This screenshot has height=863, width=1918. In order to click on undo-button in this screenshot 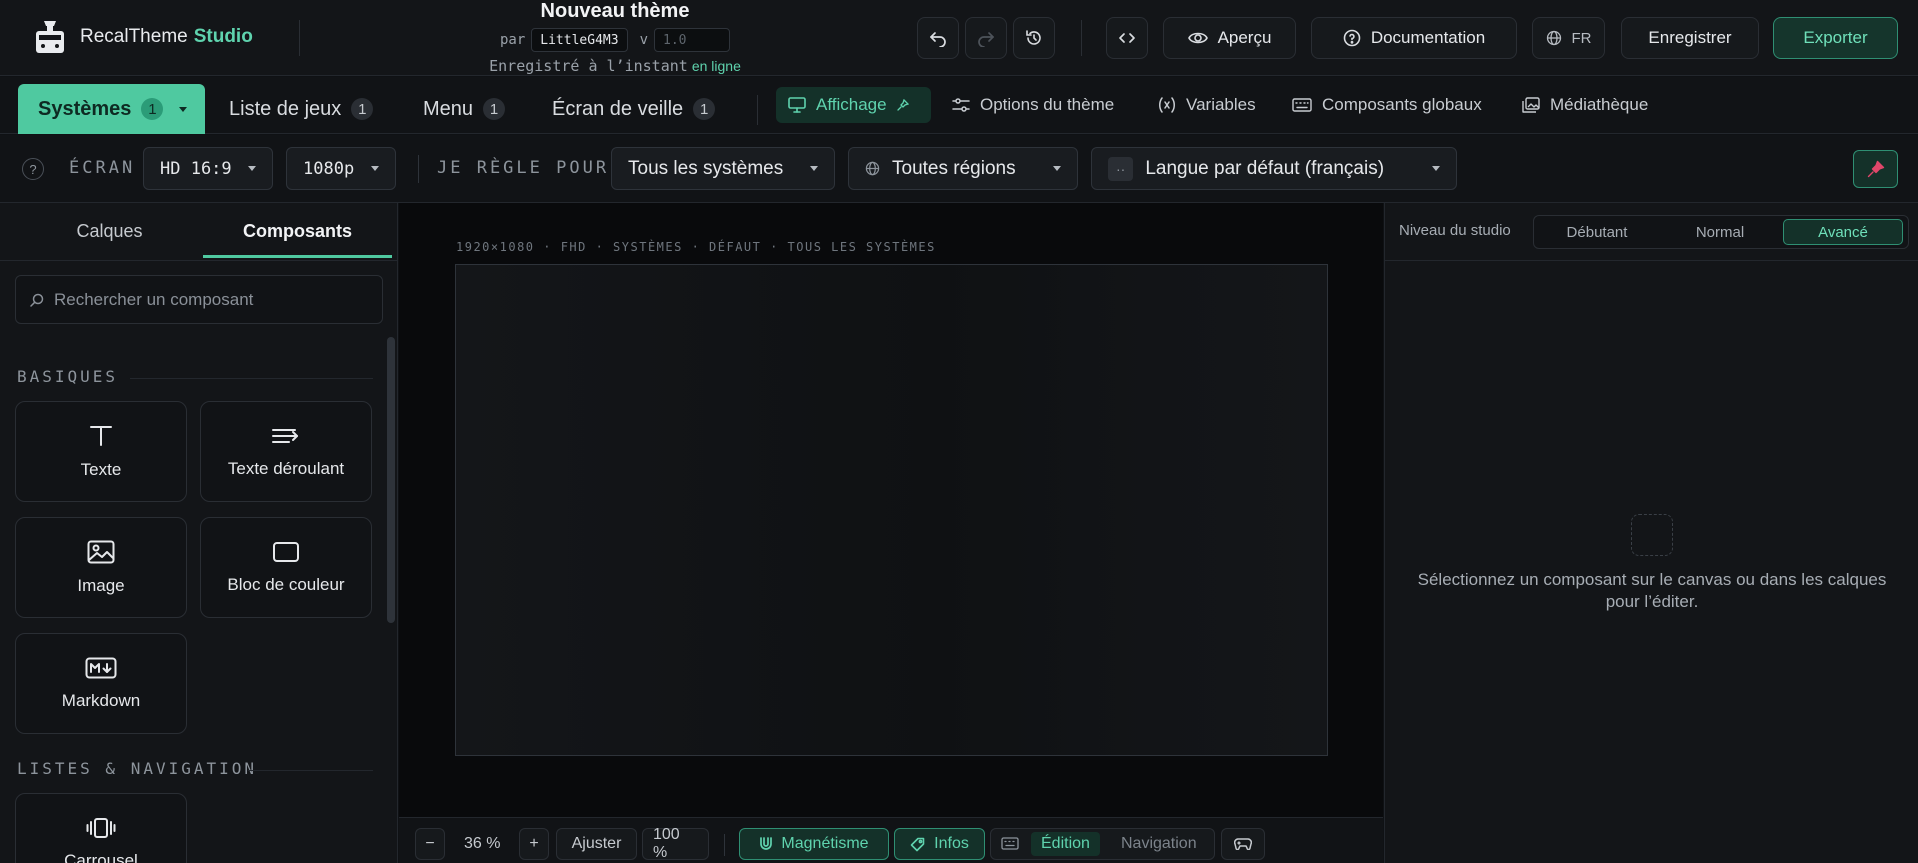, I will do `click(938, 38)`.